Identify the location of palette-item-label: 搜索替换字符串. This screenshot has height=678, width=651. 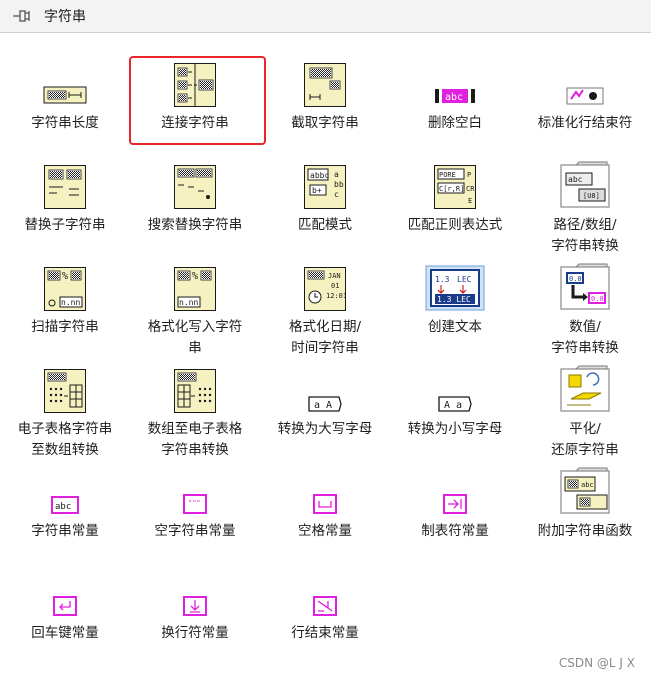
(195, 225).